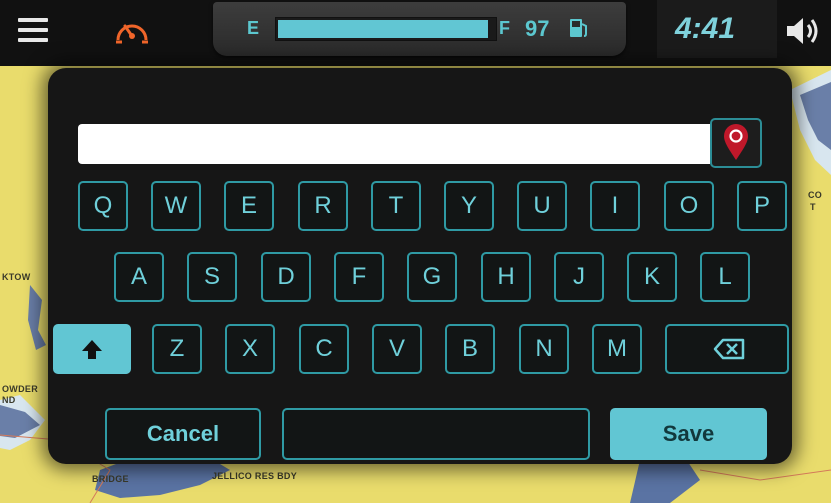  I want to click on fuel-full-label: F, so click(504, 28).